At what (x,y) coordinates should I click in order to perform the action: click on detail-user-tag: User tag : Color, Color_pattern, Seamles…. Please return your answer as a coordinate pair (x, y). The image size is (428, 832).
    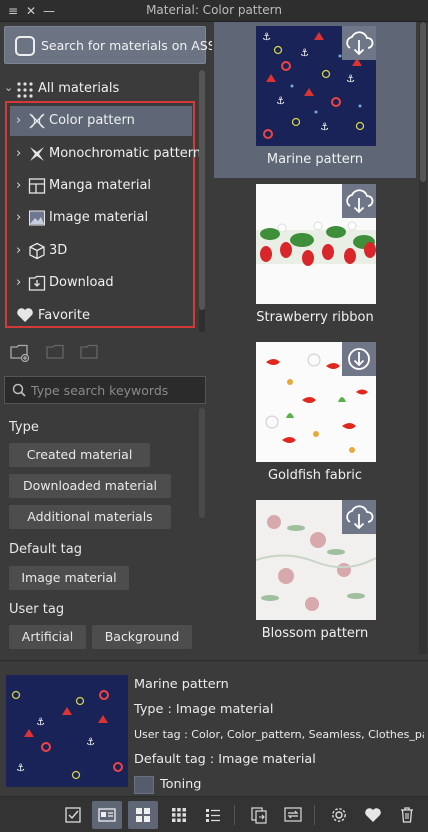
    Looking at the image, I should click on (279, 734).